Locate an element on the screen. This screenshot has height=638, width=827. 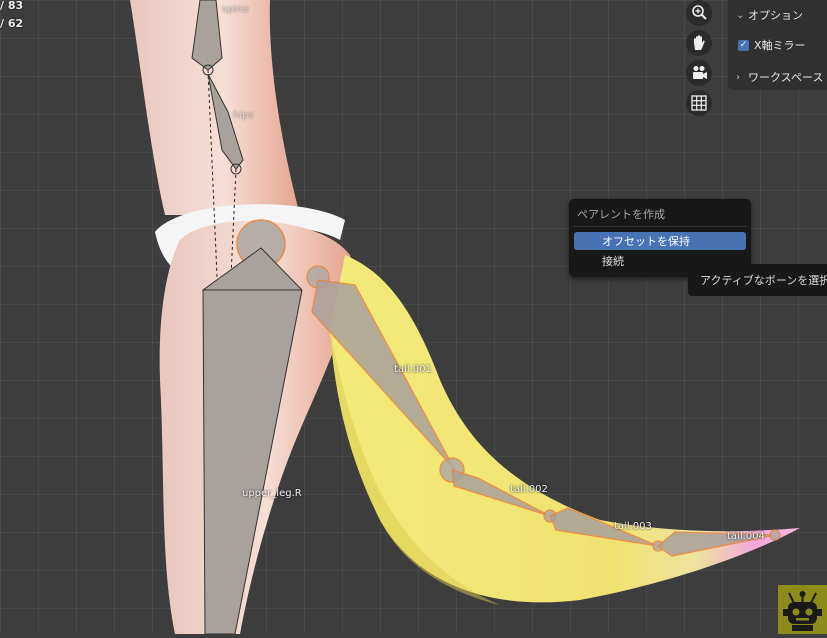
menu-separator is located at coordinates (660, 226).